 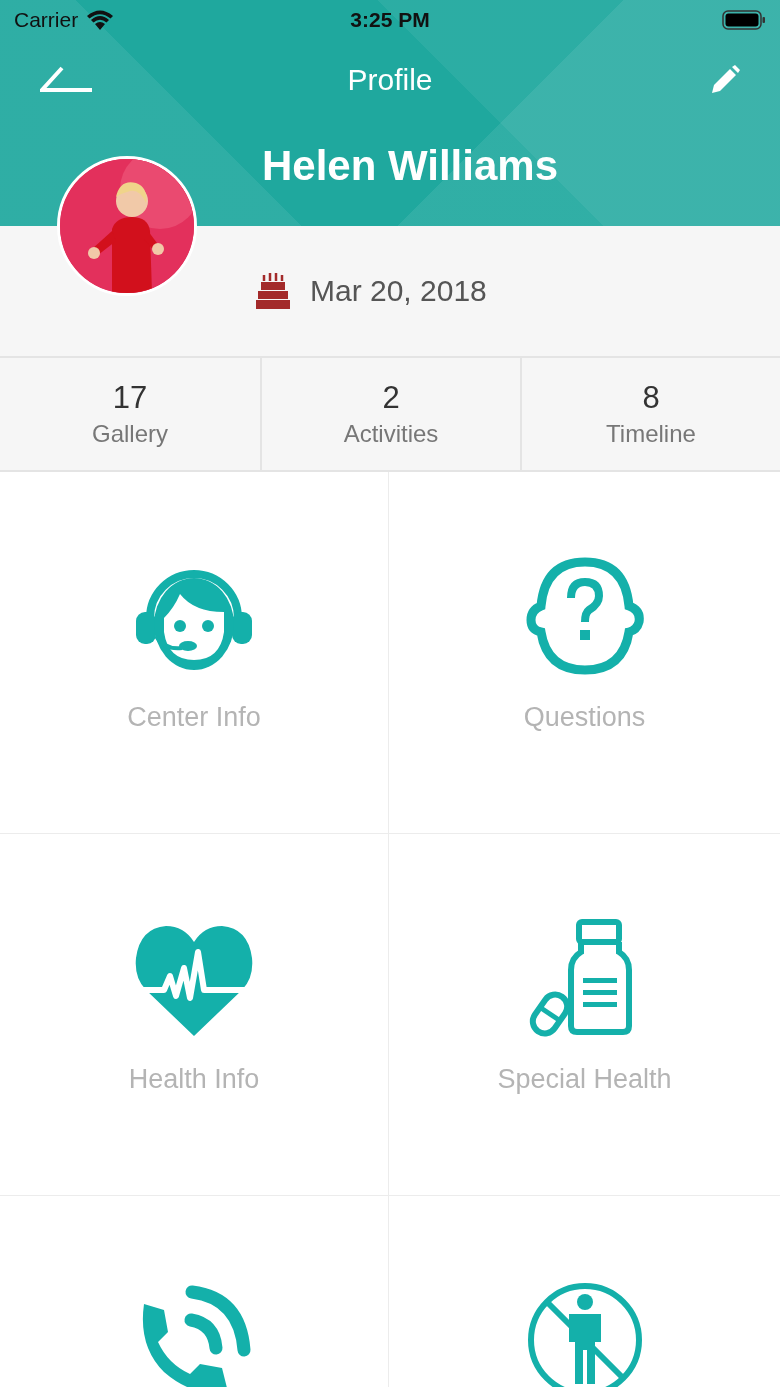 I want to click on stat-tab: 17 Gallery, so click(x=130, y=414).